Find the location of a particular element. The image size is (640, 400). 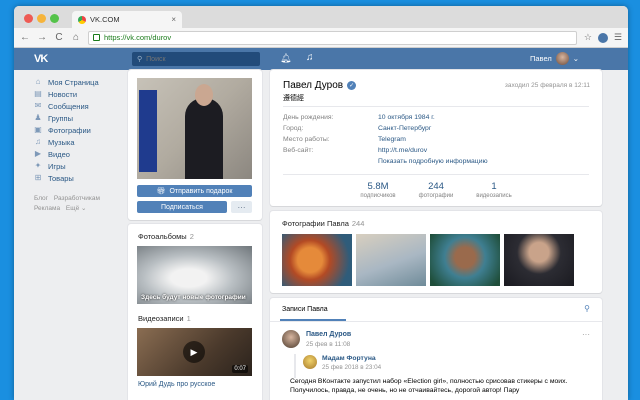

user-menu: Павел ⌄ is located at coordinates (554, 58).